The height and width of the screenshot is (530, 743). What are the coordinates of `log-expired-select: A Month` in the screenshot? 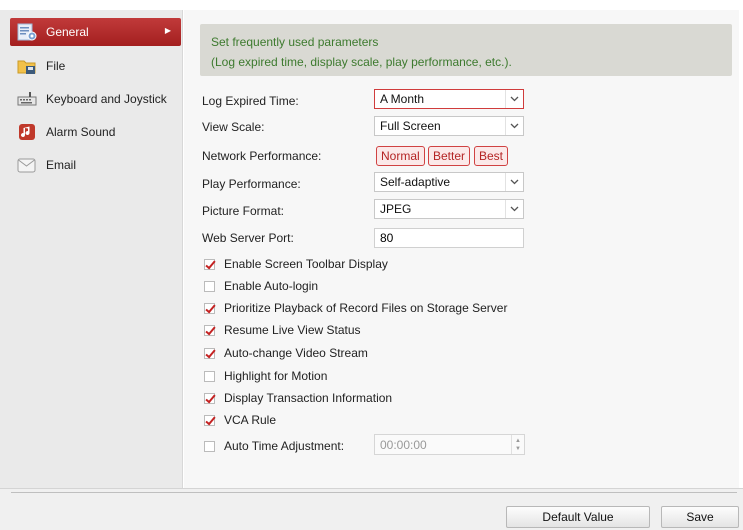 It's located at (449, 99).